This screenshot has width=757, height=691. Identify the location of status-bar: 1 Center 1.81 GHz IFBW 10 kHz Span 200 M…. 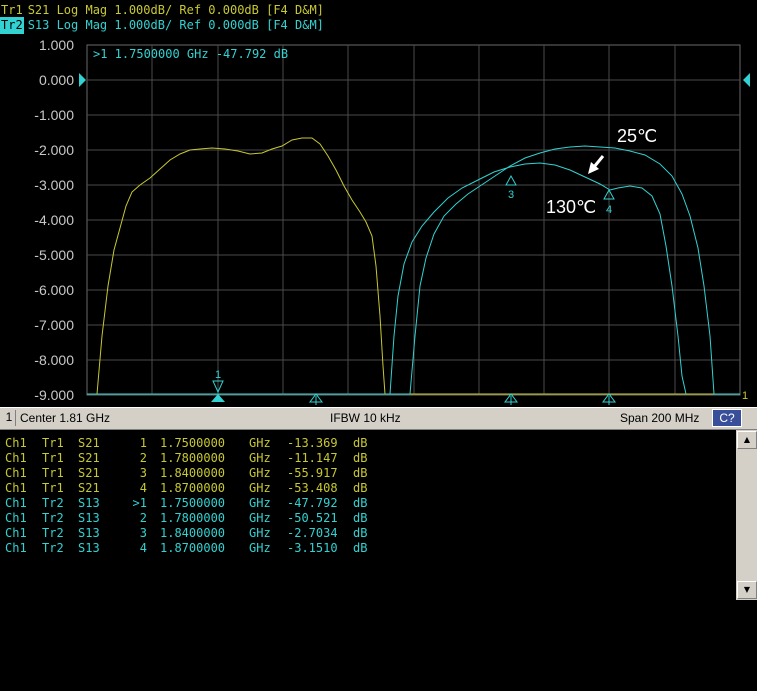
(378, 418).